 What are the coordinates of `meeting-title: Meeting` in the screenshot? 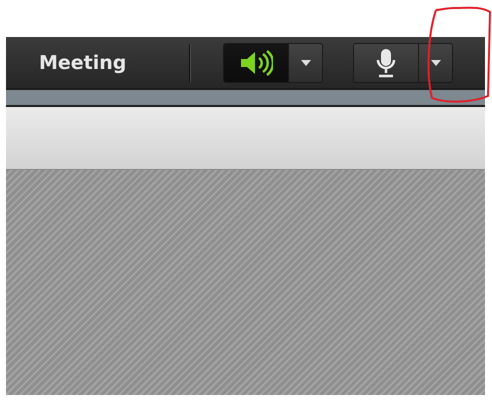 It's located at (83, 63).